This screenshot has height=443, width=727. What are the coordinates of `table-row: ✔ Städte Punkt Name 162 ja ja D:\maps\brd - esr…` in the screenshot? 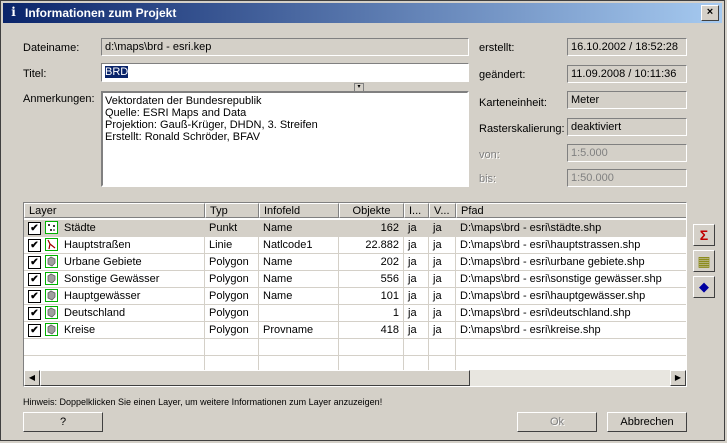 It's located at (355, 228).